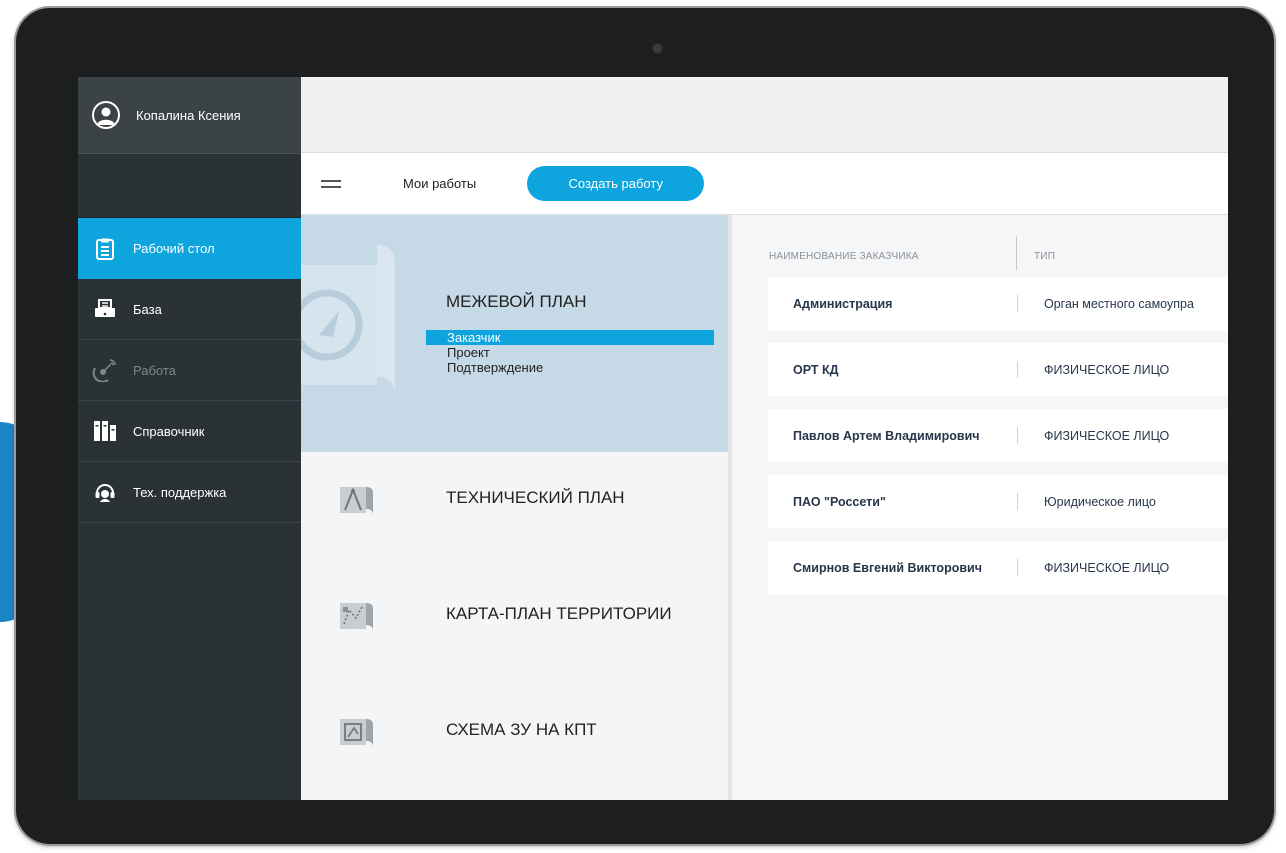  I want to click on printer-icon, so click(105, 309).